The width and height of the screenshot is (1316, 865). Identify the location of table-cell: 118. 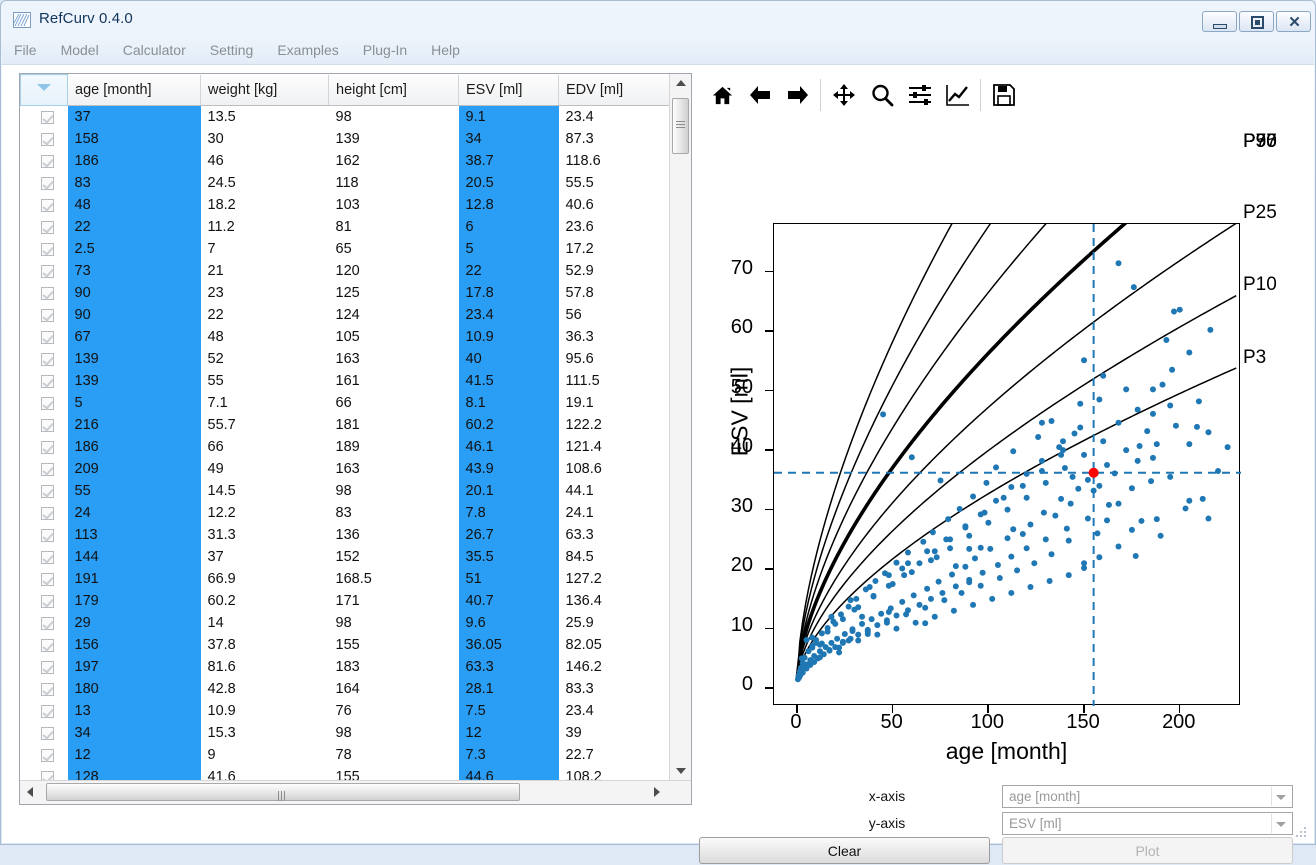
(394, 183).